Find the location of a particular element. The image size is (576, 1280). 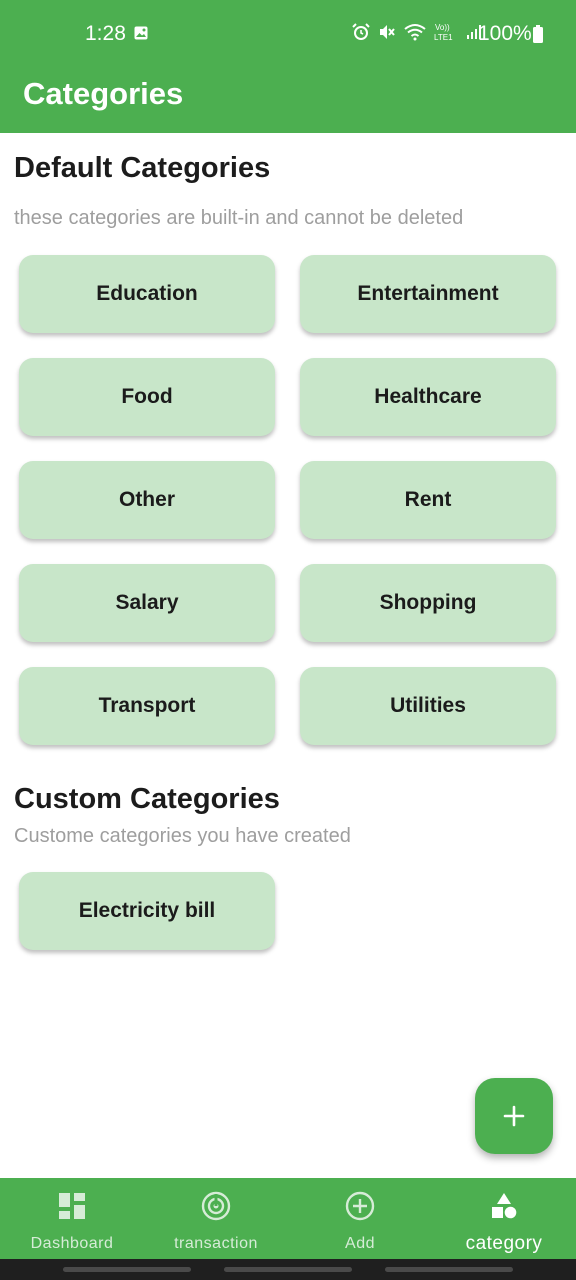

category-chip-shopping: Shopping is located at coordinates (428, 603).